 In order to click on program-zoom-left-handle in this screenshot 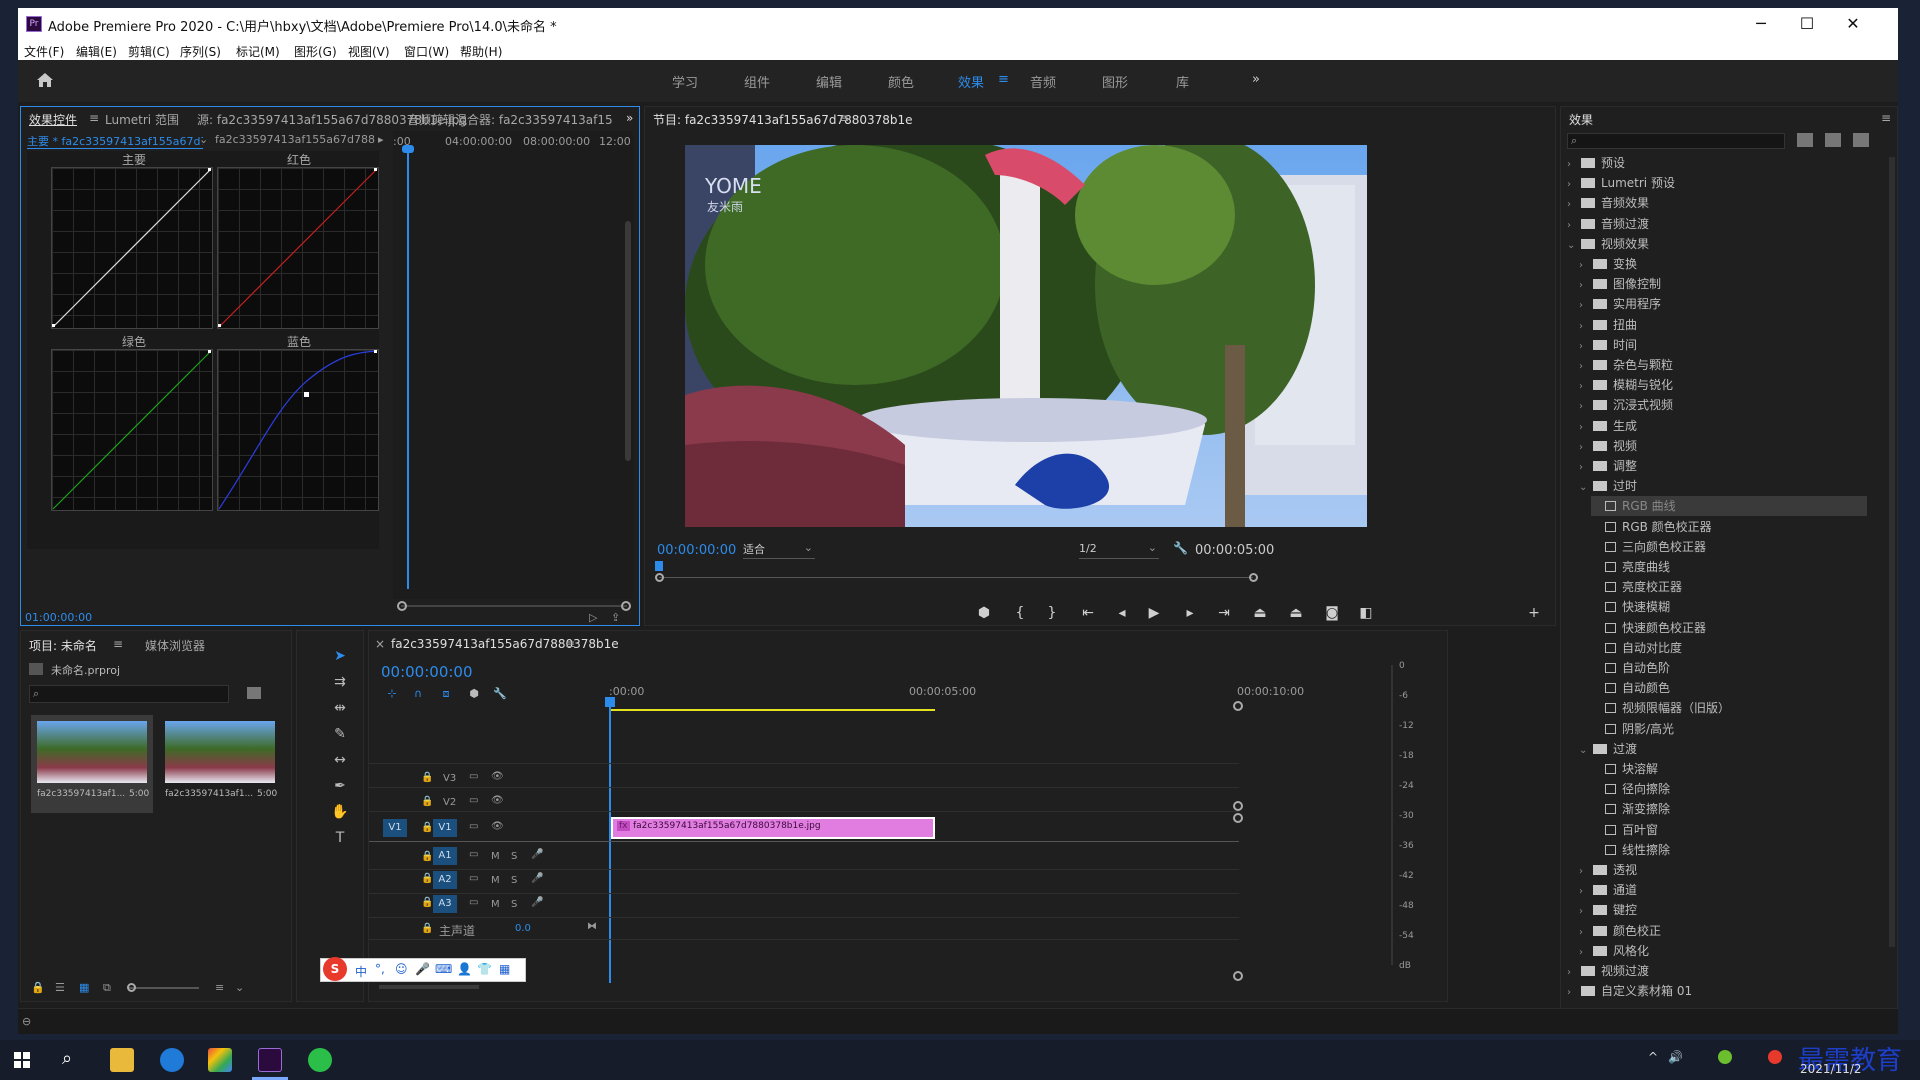, I will do `click(659, 577)`.